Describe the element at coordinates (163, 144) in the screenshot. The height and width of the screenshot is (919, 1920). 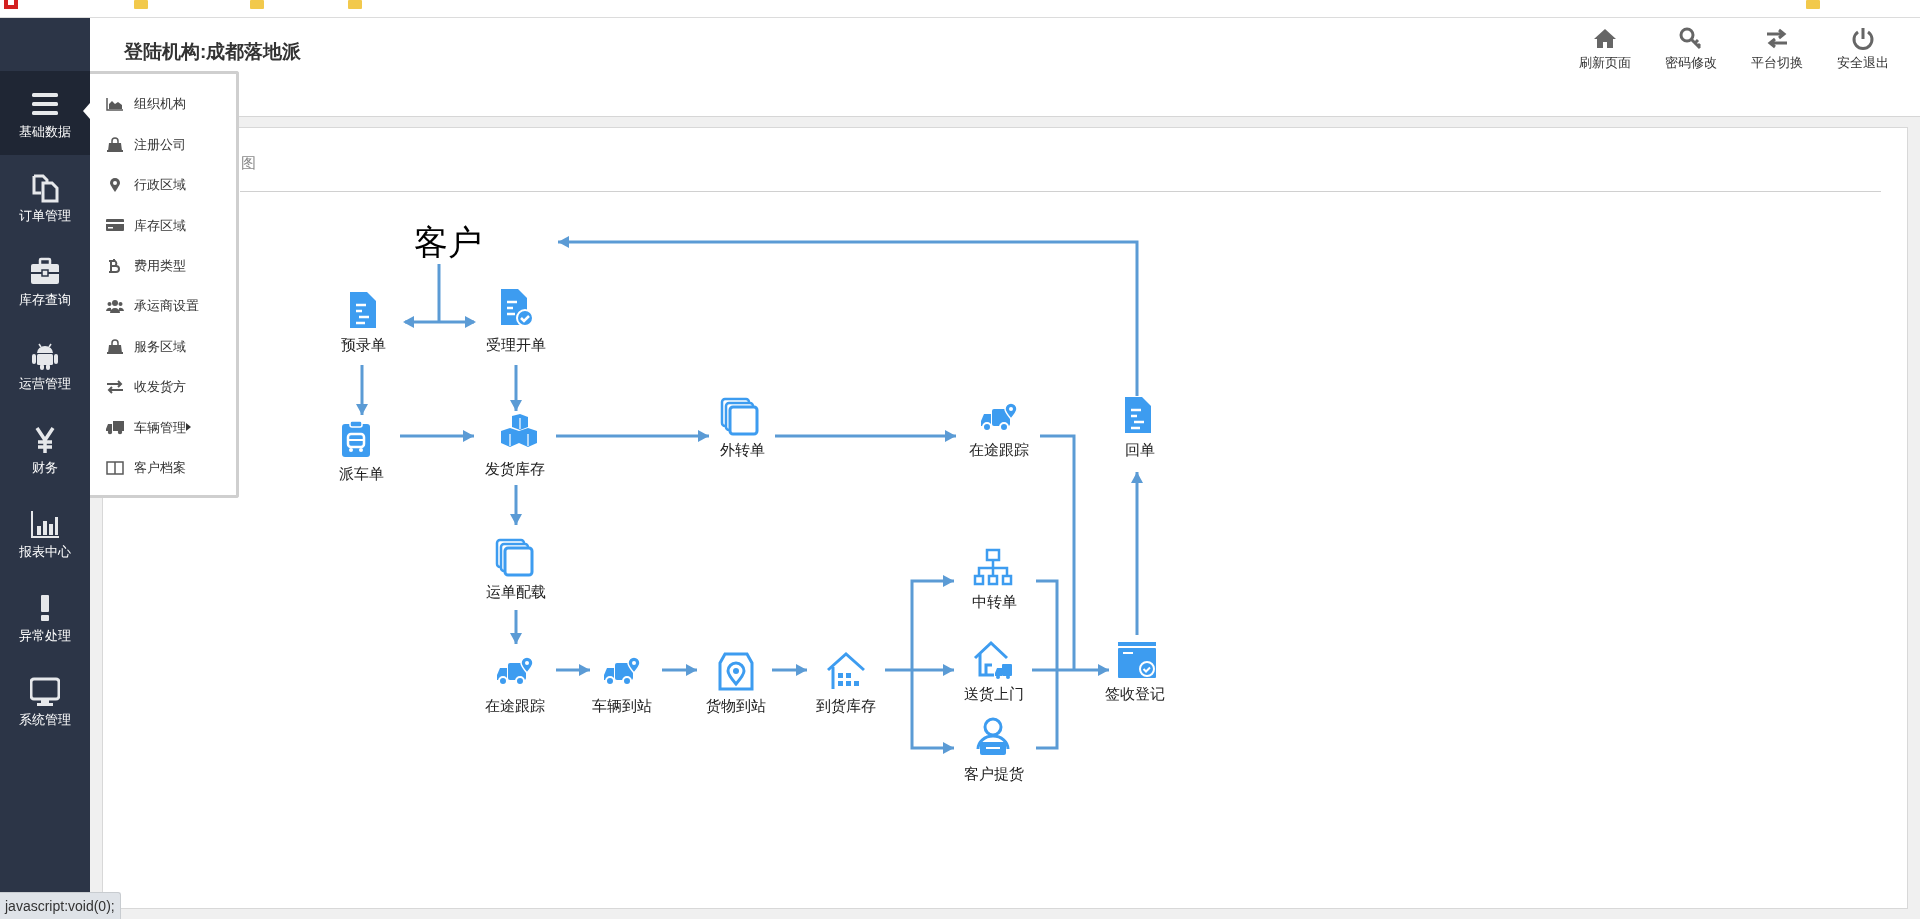
I see `menu-item: 注册公司` at that location.